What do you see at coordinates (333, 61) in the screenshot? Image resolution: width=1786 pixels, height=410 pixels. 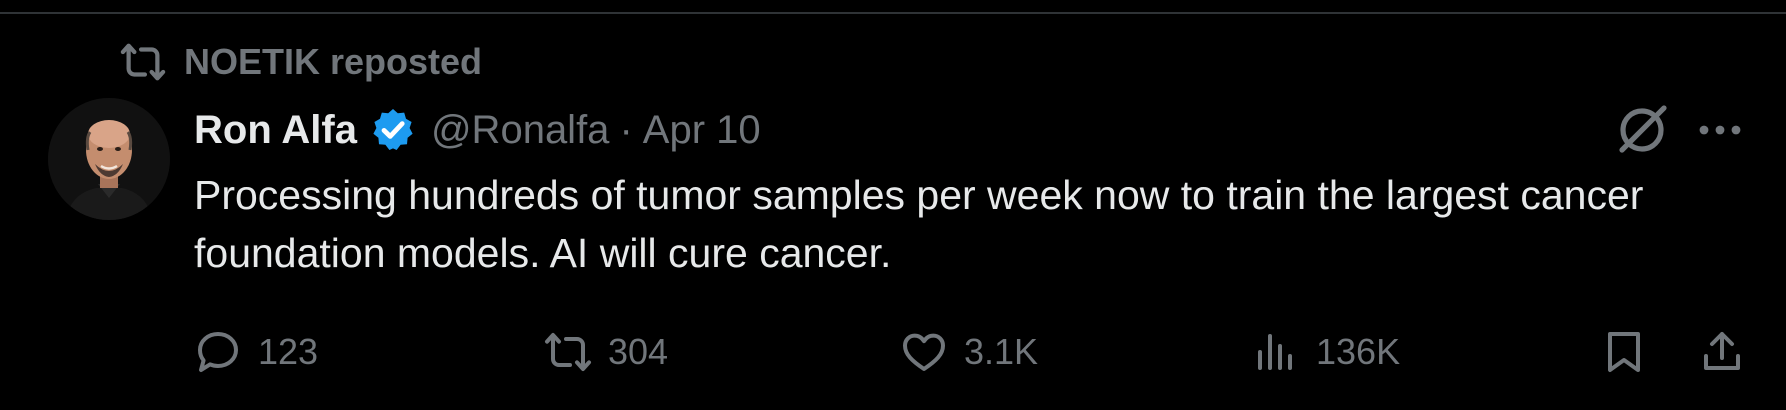 I see `repost-label: NOETIK reposted` at bounding box center [333, 61].